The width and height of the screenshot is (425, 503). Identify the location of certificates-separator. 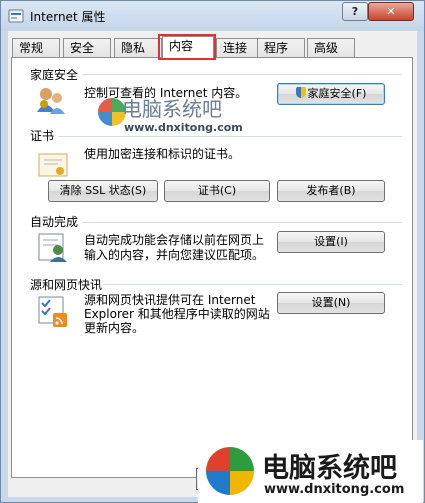
(230, 136).